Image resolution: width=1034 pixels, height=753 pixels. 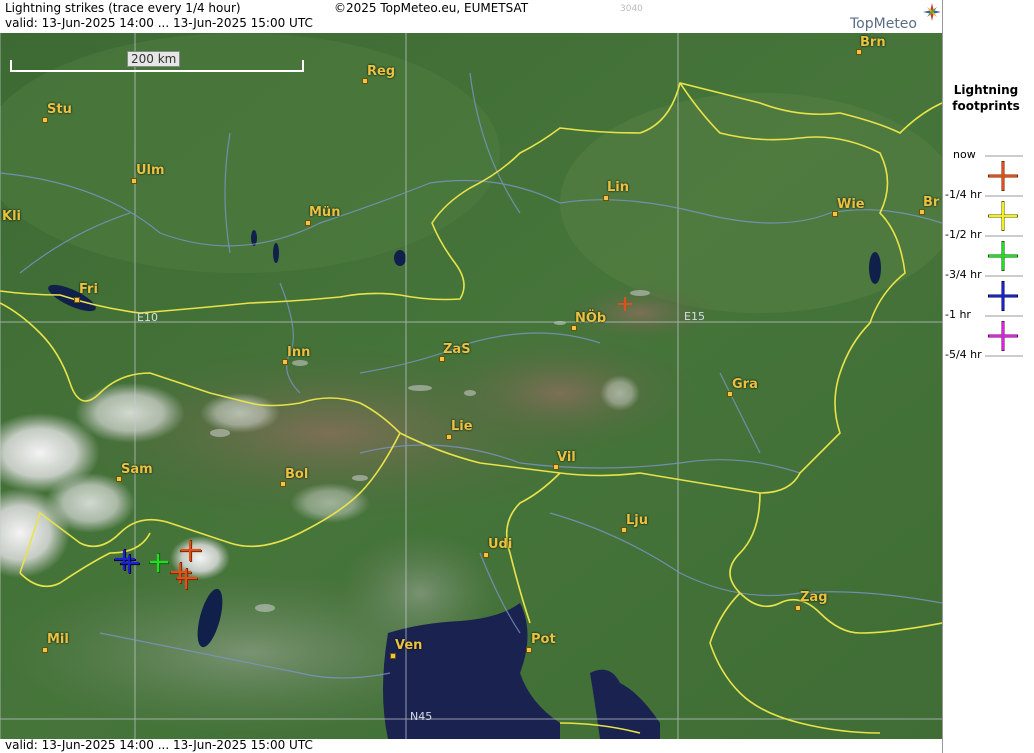 I want to click on legend-cross-half, so click(x=1003, y=256).